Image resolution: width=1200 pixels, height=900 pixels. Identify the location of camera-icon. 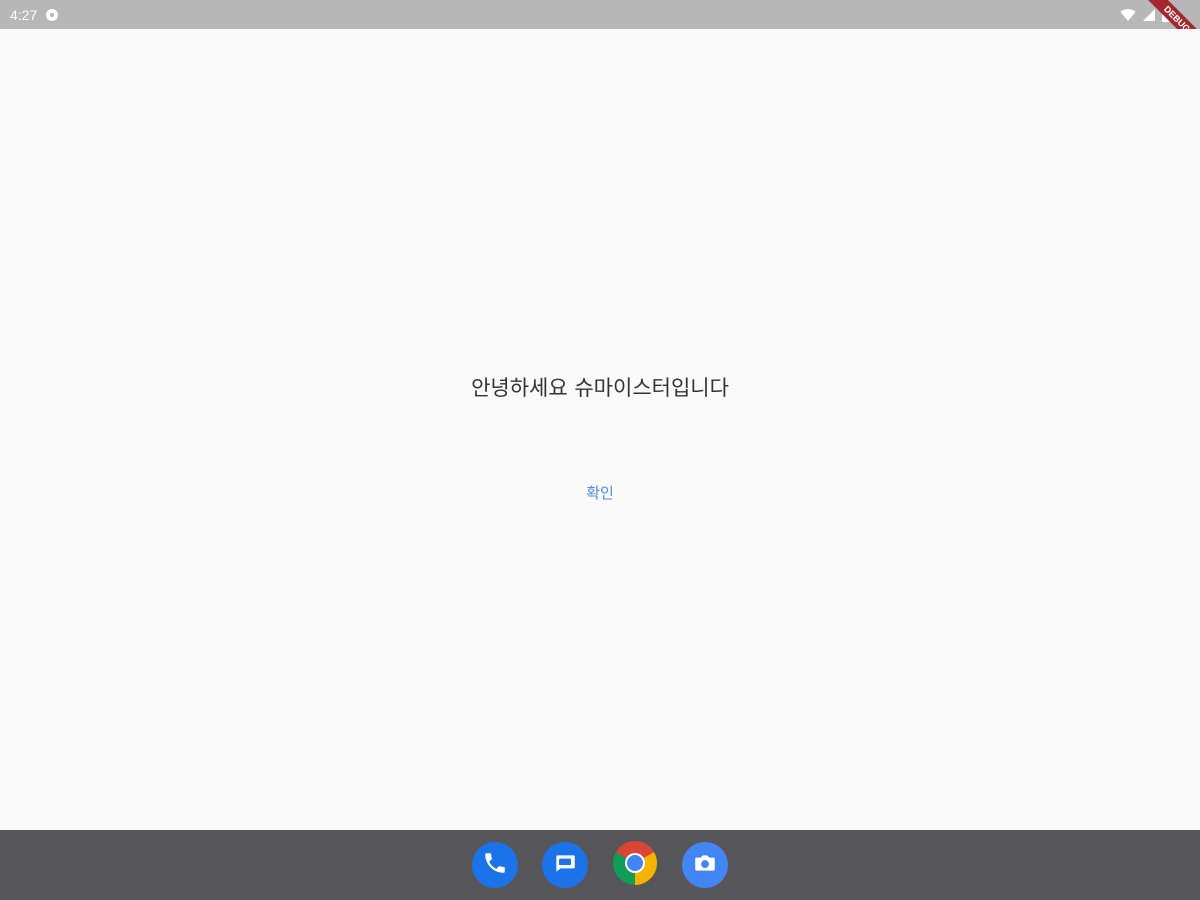
(705, 865).